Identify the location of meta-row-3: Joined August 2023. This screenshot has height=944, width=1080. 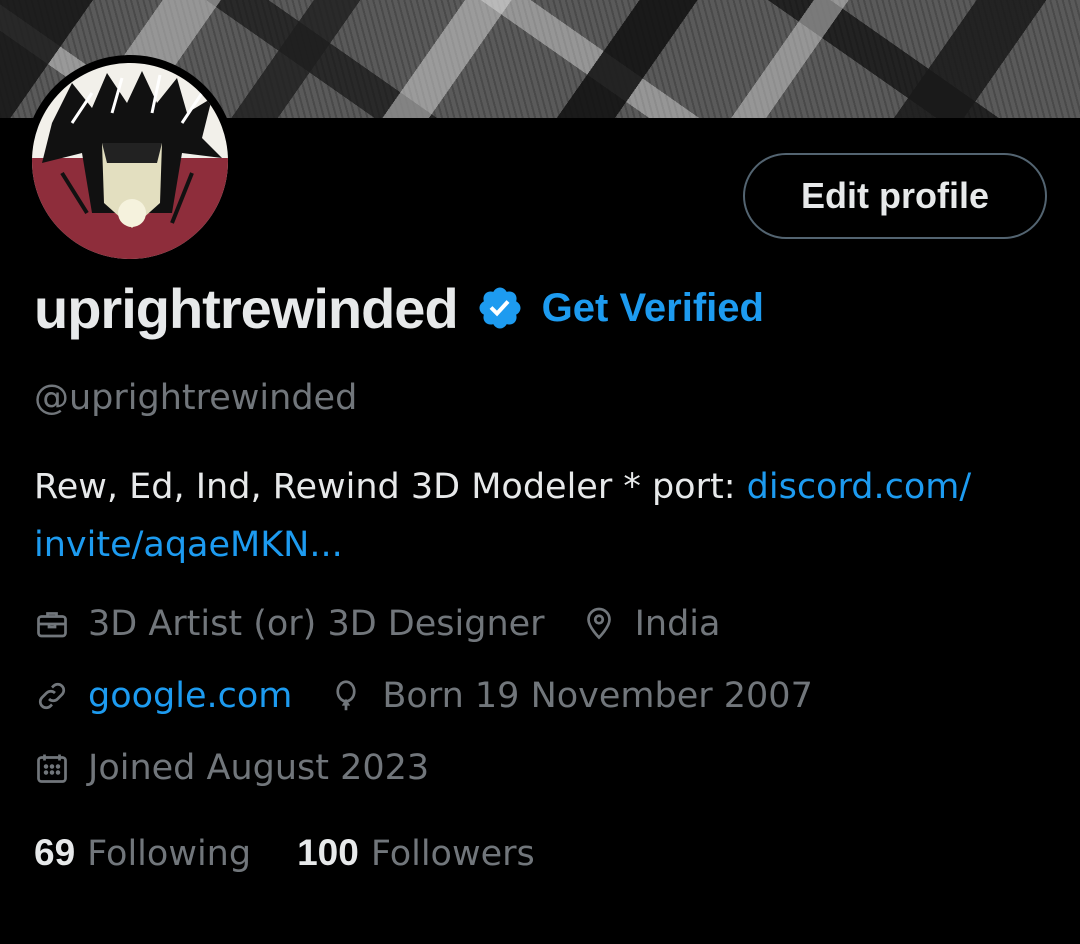
(249, 768).